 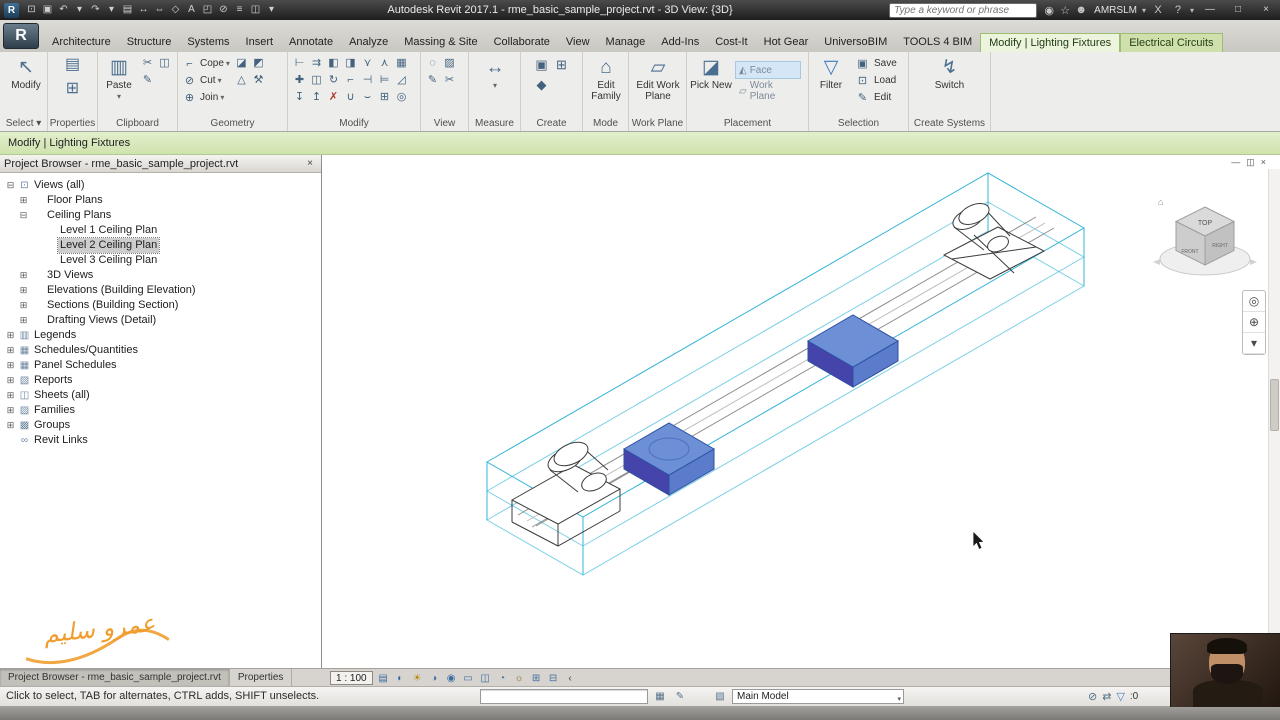 I want to click on tree-item-groups: ⊞ ▩ Groups, so click(x=160, y=425).